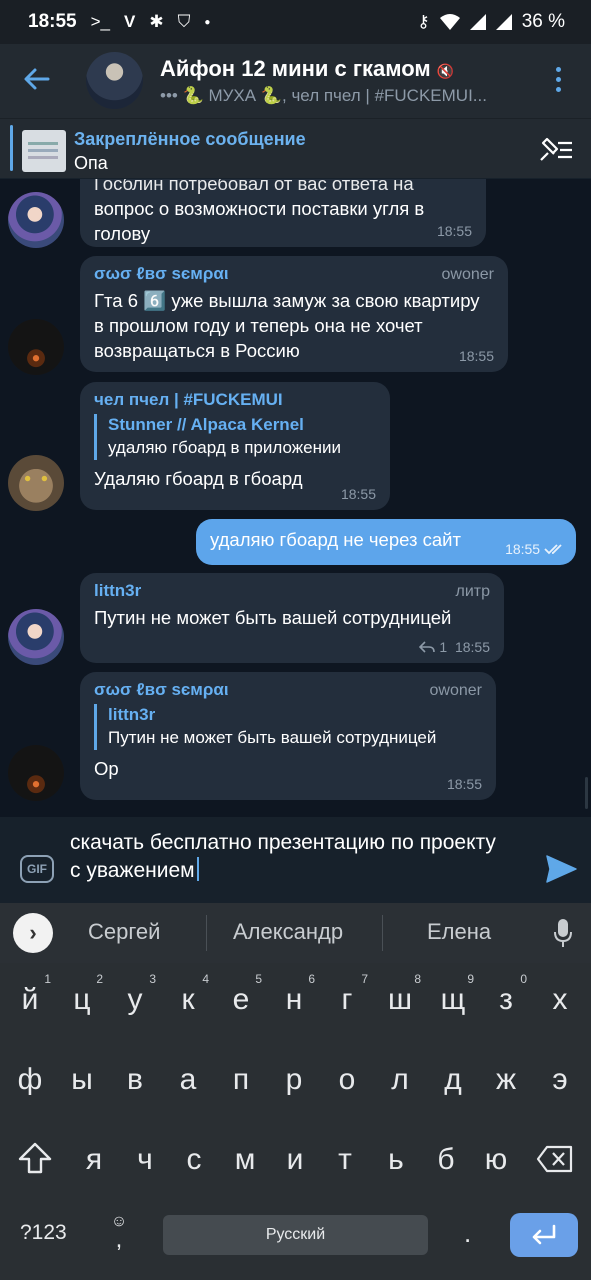  What do you see at coordinates (555, 1159) in the screenshot?
I see `backspace-icon` at bounding box center [555, 1159].